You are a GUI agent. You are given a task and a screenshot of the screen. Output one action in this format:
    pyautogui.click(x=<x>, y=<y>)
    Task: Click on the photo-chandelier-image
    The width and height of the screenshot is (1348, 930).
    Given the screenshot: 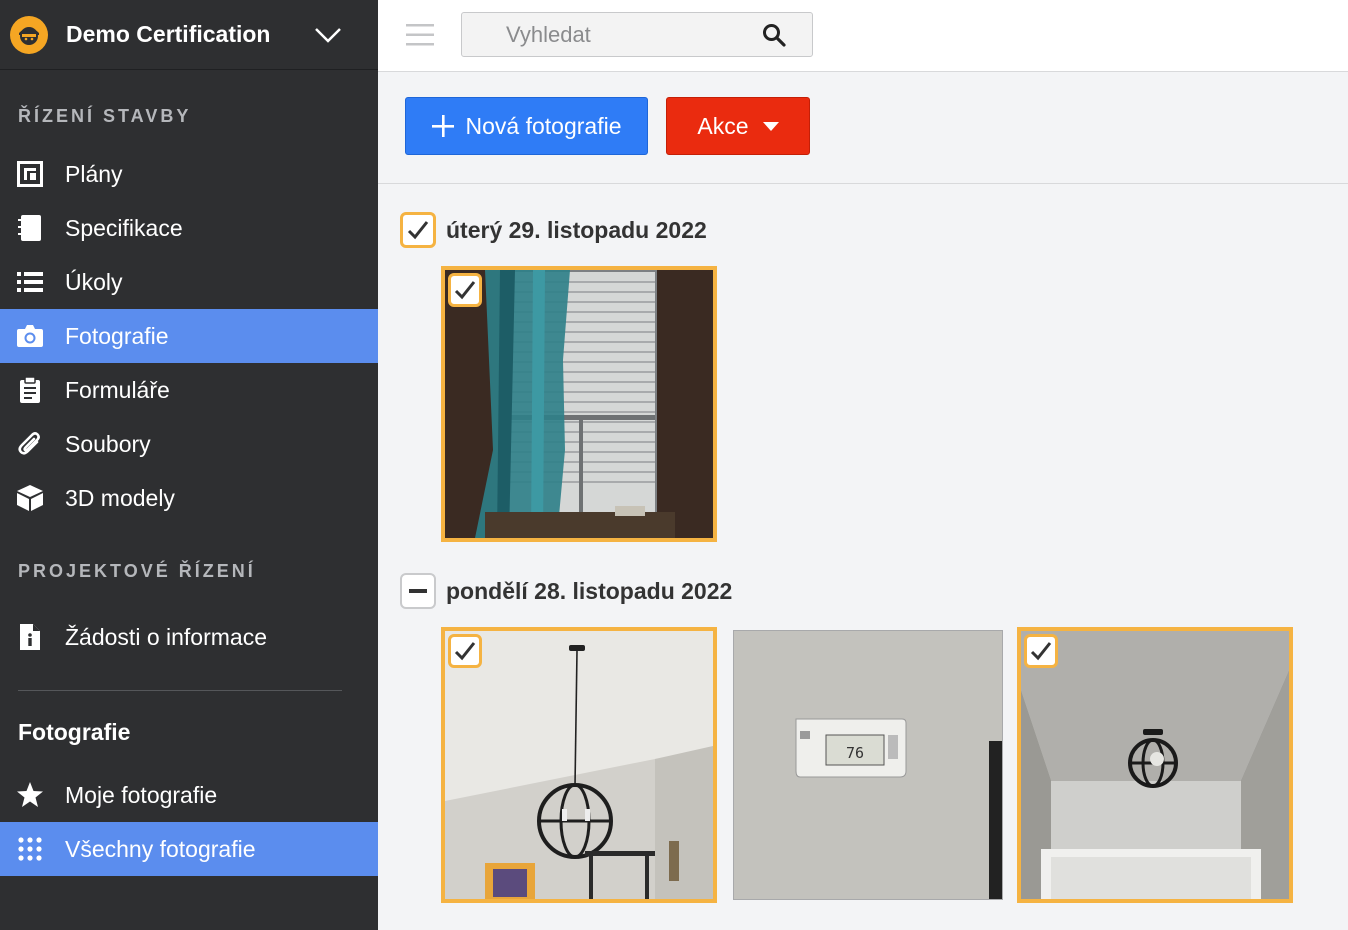 What is the action you would take?
    pyautogui.click(x=579, y=765)
    